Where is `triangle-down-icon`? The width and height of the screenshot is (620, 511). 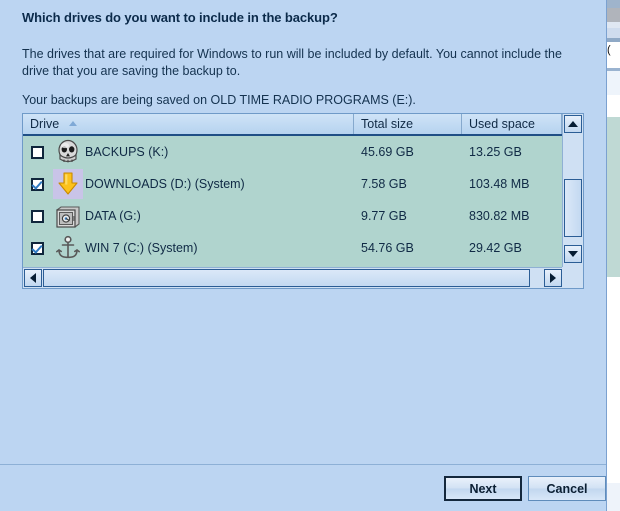
triangle-down-icon is located at coordinates (573, 254).